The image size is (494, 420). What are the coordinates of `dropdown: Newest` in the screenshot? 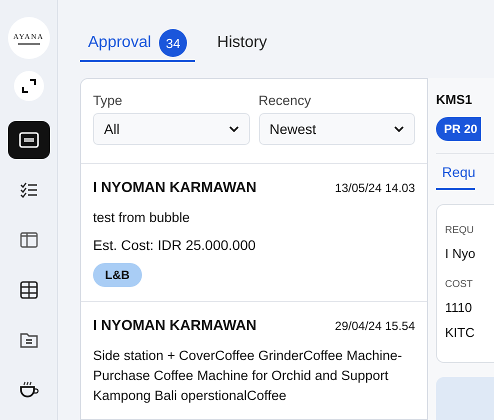 It's located at (336, 129).